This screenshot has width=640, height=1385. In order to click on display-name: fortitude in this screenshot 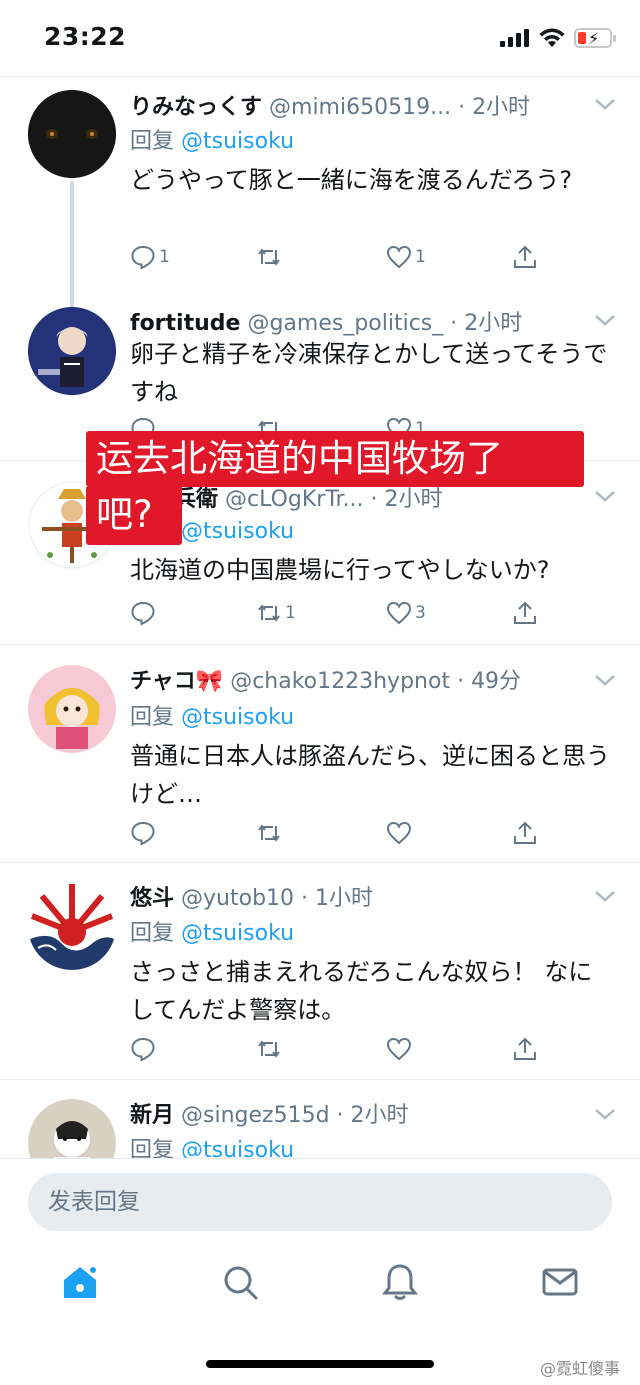, I will do `click(185, 323)`.